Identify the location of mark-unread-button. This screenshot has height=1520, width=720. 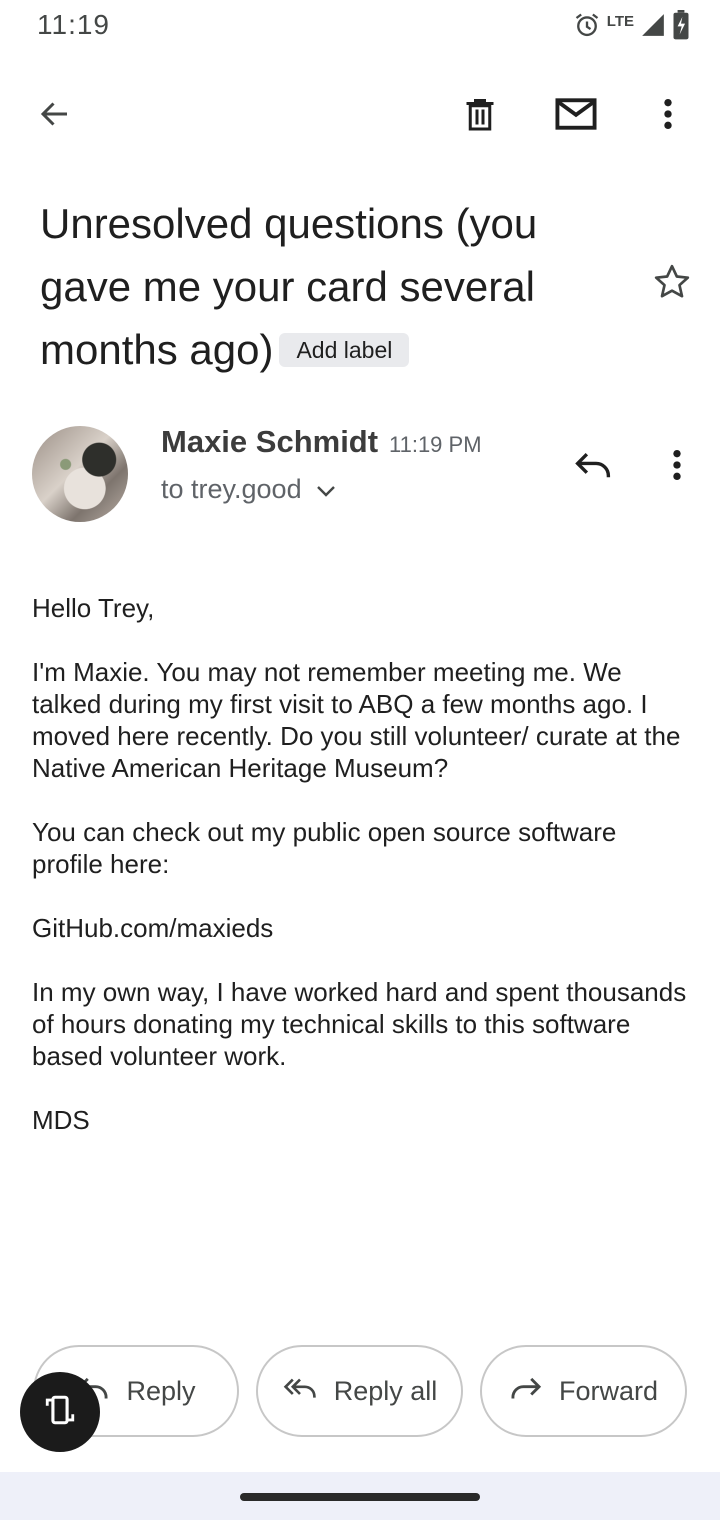
(576, 116).